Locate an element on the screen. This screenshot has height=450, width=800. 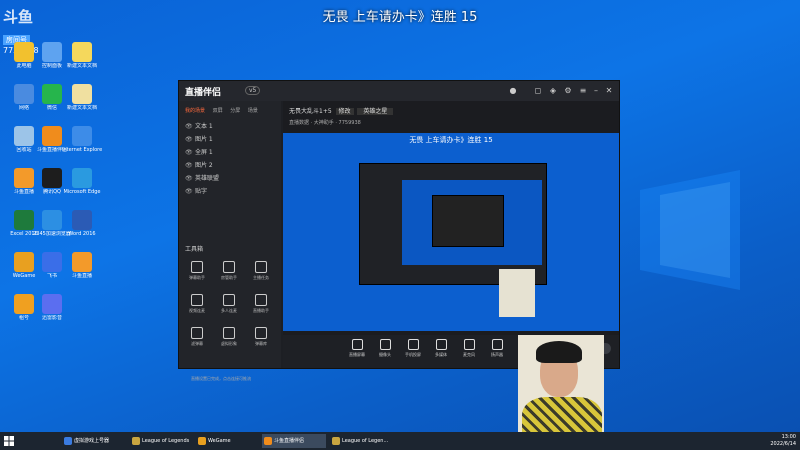
source-row: 👁 全屏 1 is located at coordinates (199, 151).